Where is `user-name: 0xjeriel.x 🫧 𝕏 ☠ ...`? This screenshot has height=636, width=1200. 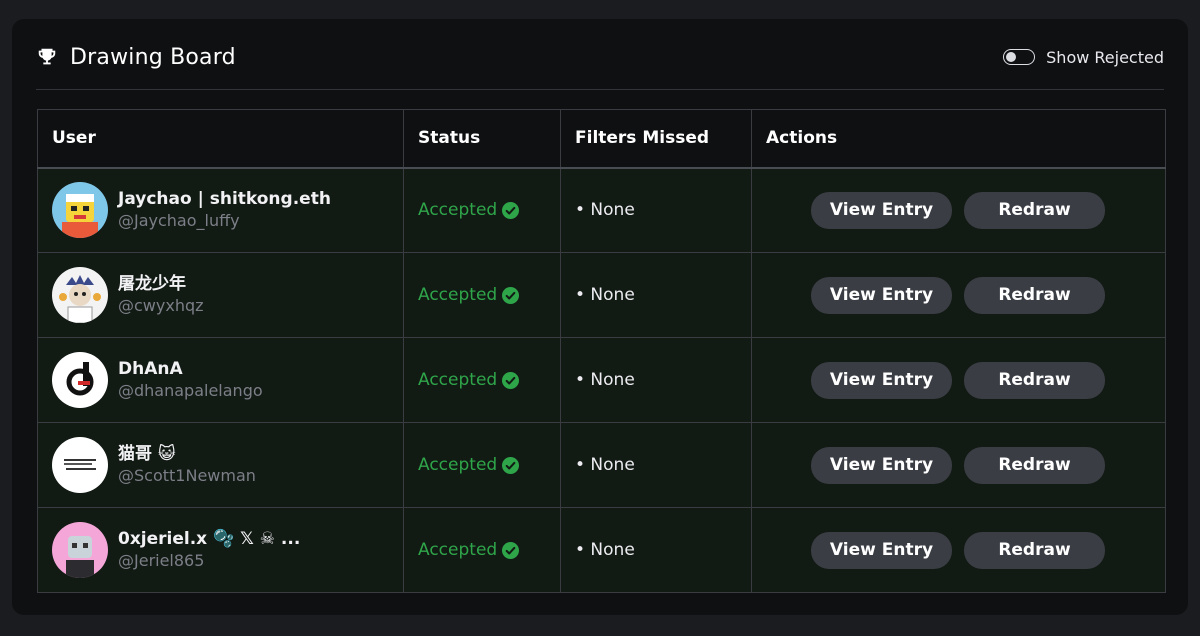
user-name: 0xjeriel.x 🫧 𝕏 ☠ ... is located at coordinates (209, 539).